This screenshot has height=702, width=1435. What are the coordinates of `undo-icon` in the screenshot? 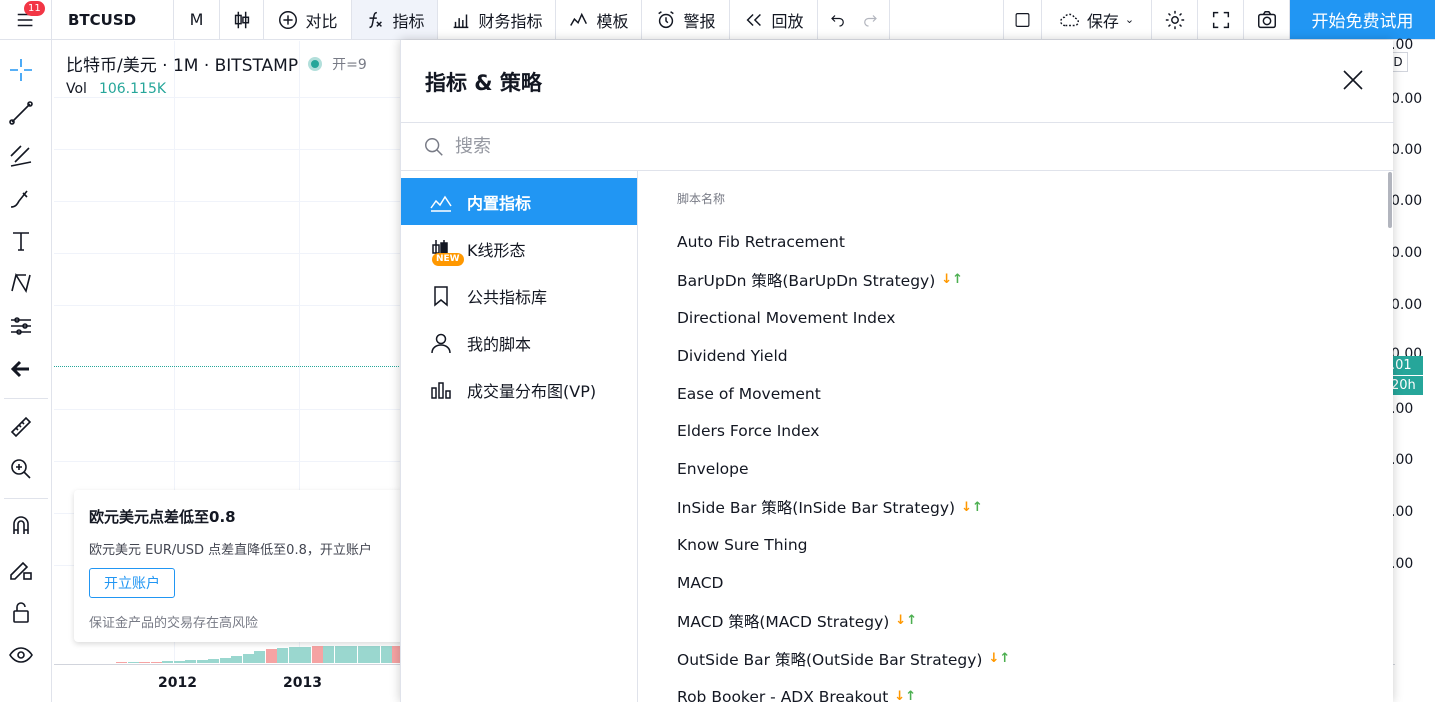 It's located at (838, 20).